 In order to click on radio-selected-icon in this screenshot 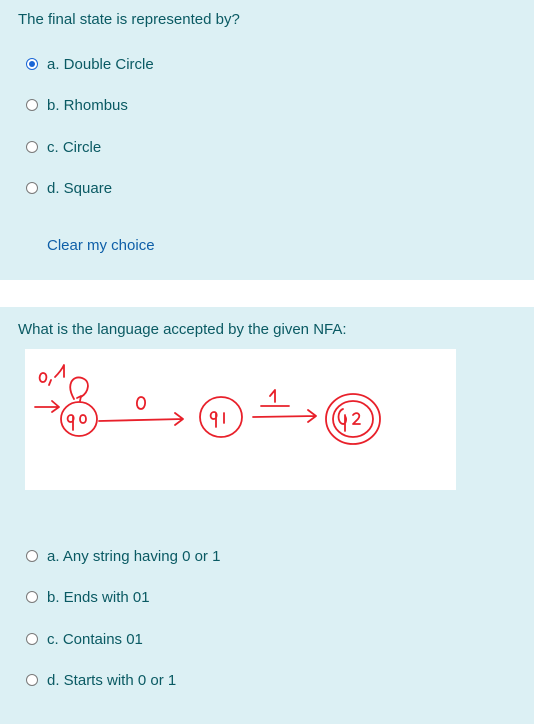, I will do `click(32, 64)`.